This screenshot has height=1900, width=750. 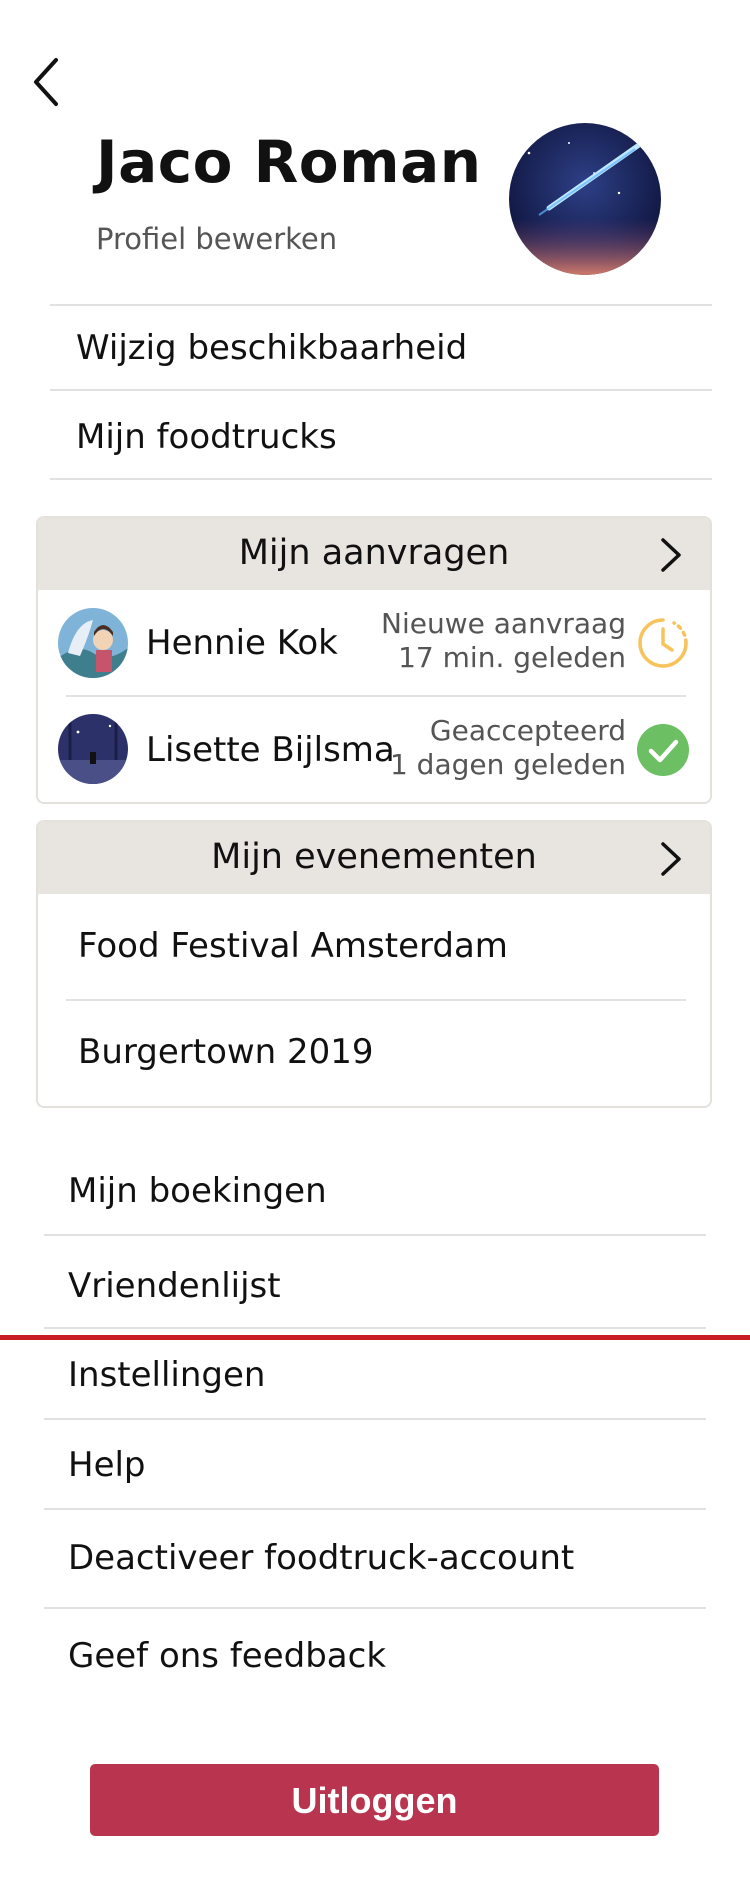 I want to click on status-time: 1 dagen geleden, so click(x=507, y=764).